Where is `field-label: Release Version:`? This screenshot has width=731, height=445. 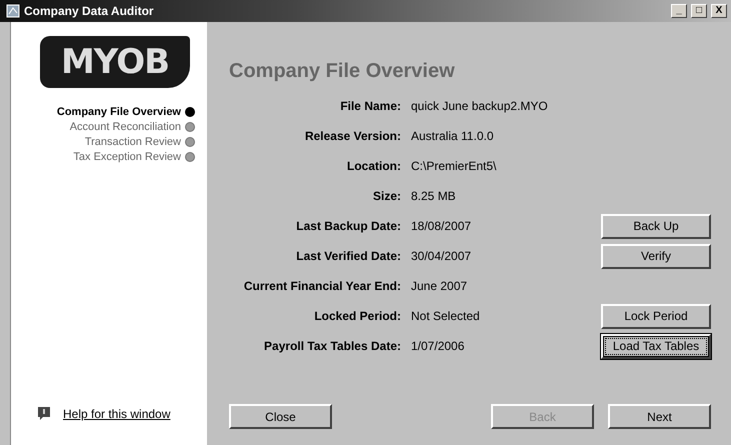 field-label: Release Version: is located at coordinates (352, 136).